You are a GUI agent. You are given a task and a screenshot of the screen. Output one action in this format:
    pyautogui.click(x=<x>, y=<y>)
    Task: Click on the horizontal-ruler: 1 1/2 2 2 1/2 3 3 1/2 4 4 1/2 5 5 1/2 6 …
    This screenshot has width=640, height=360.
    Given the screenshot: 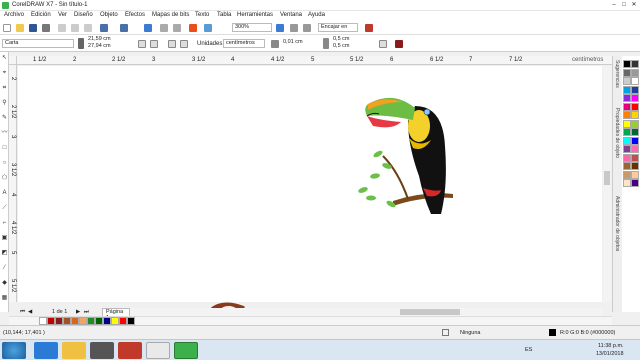 What is the action you would take?
    pyautogui.click(x=315, y=60)
    